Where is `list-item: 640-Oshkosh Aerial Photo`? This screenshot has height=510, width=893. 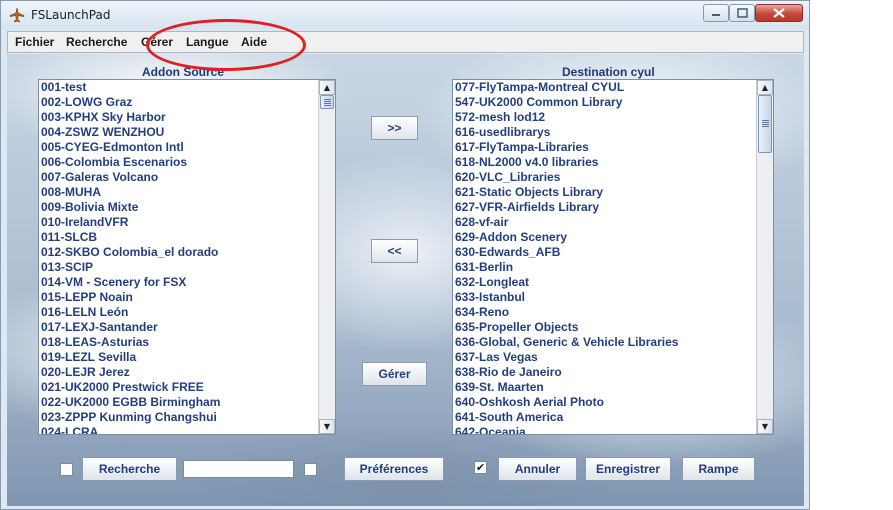 list-item: 640-Oshkosh Aerial Photo is located at coordinates (605, 402).